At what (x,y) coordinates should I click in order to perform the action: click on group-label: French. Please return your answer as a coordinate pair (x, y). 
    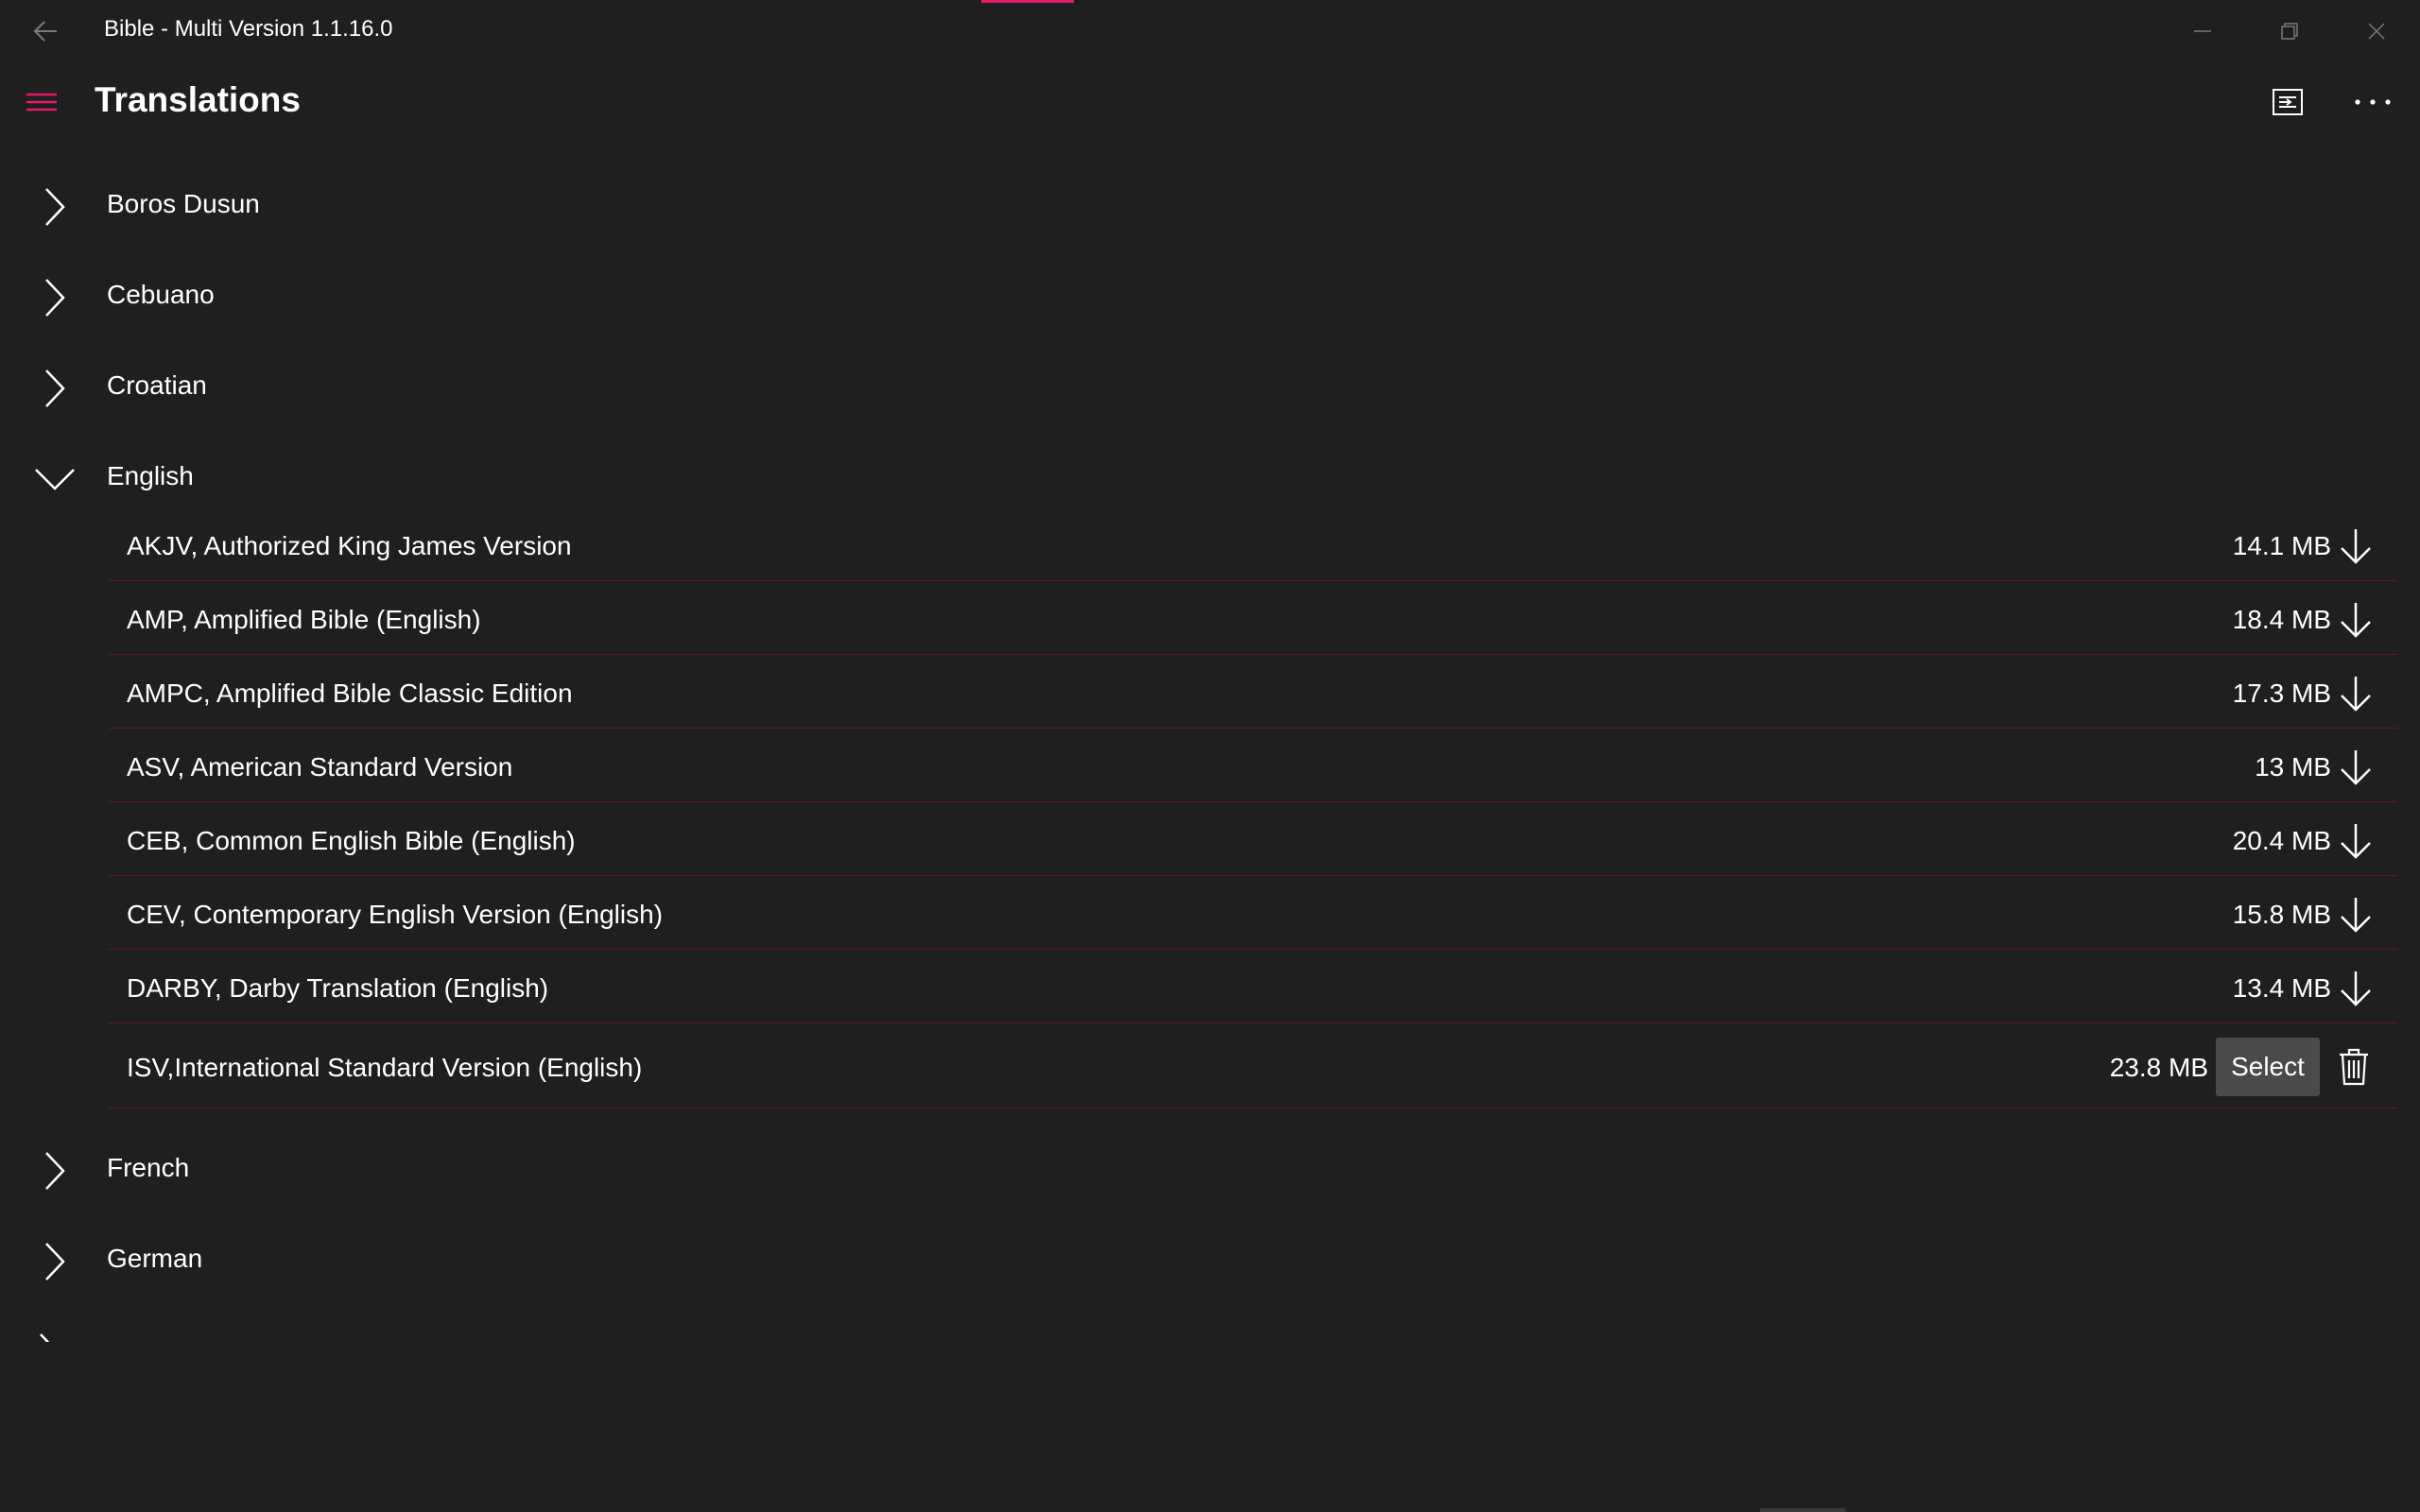
    Looking at the image, I should click on (148, 1167).